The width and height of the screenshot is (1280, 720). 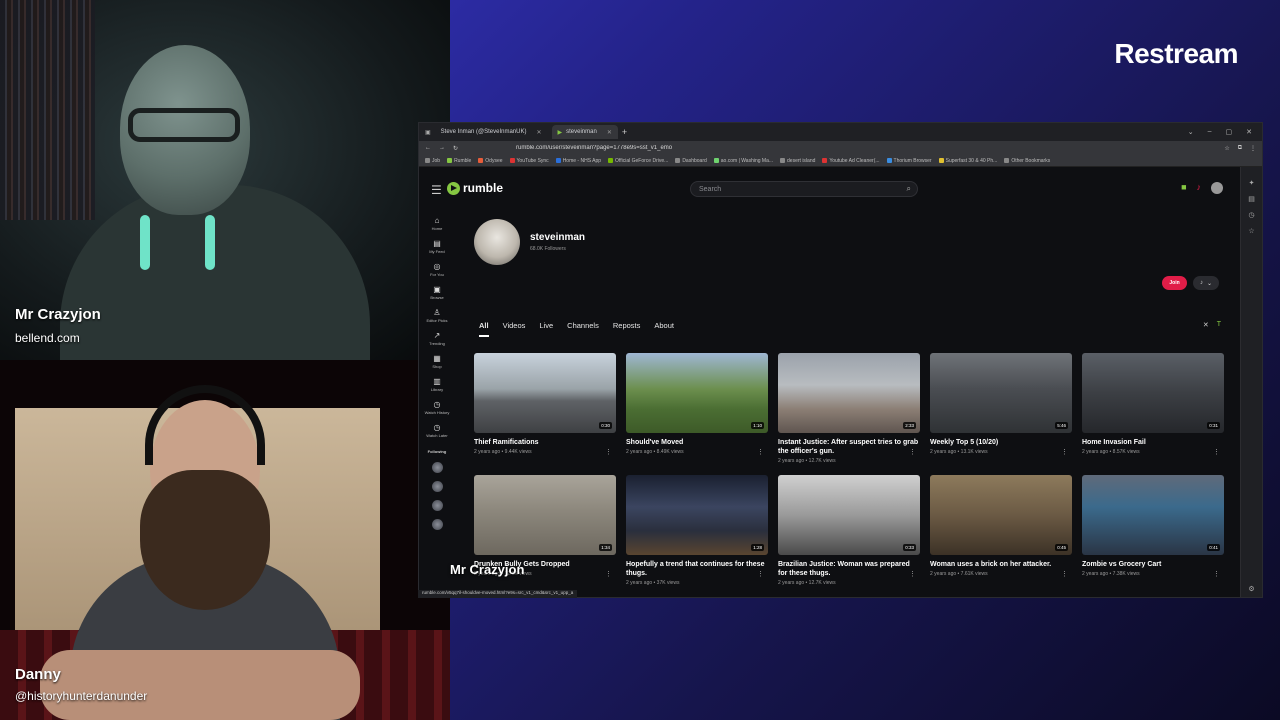 What do you see at coordinates (1240, 148) in the screenshot?
I see `extensions-icon: ⧉` at bounding box center [1240, 148].